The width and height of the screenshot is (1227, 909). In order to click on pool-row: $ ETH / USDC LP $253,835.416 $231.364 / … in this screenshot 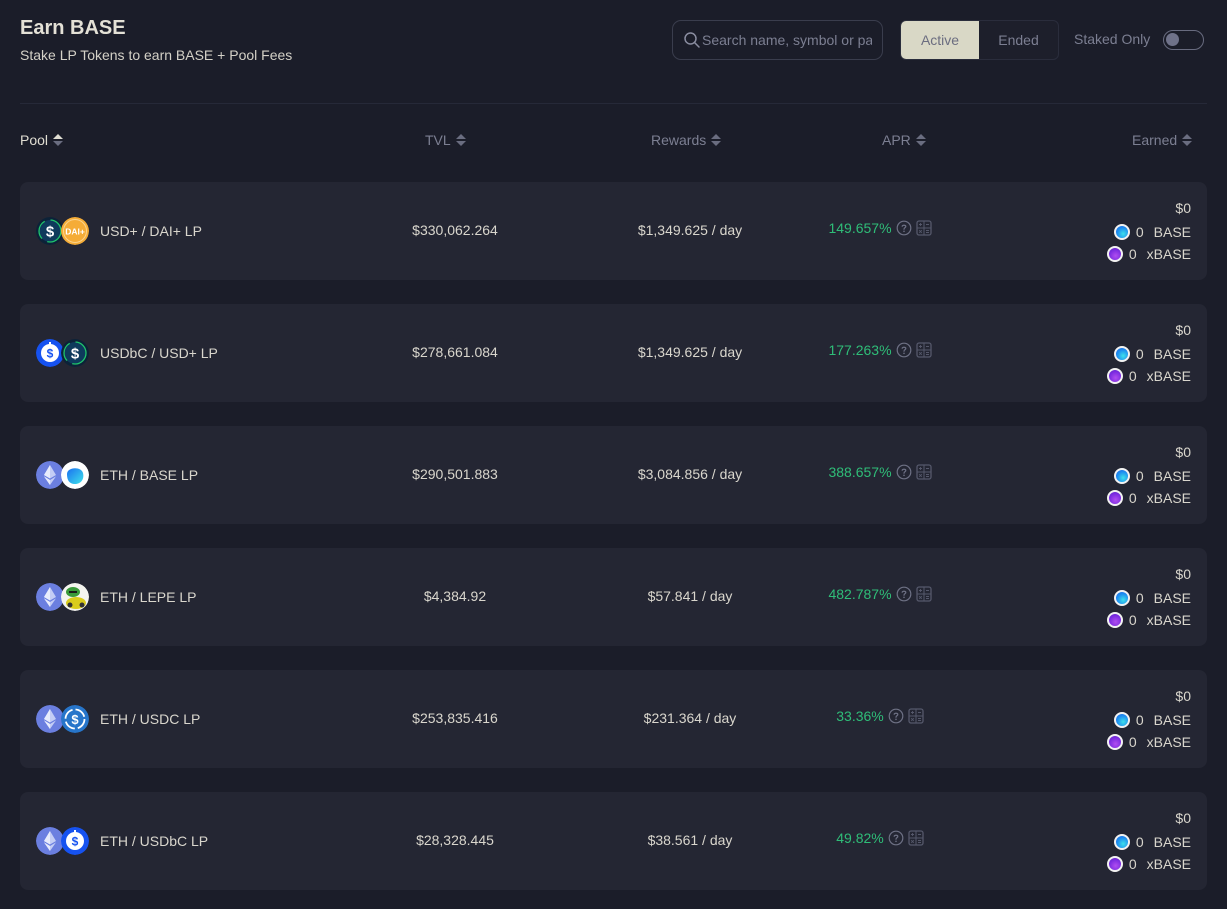, I will do `click(613, 719)`.